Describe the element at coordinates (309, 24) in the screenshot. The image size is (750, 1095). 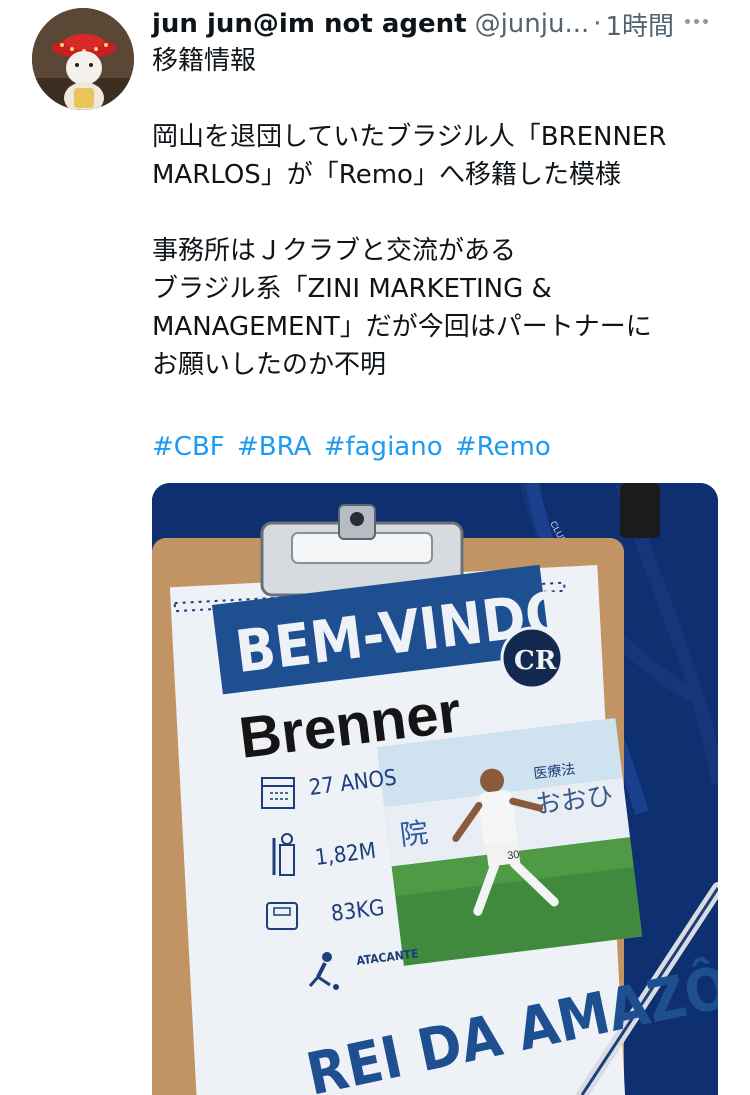
I see `display-name: jun jun@im not agent` at that location.